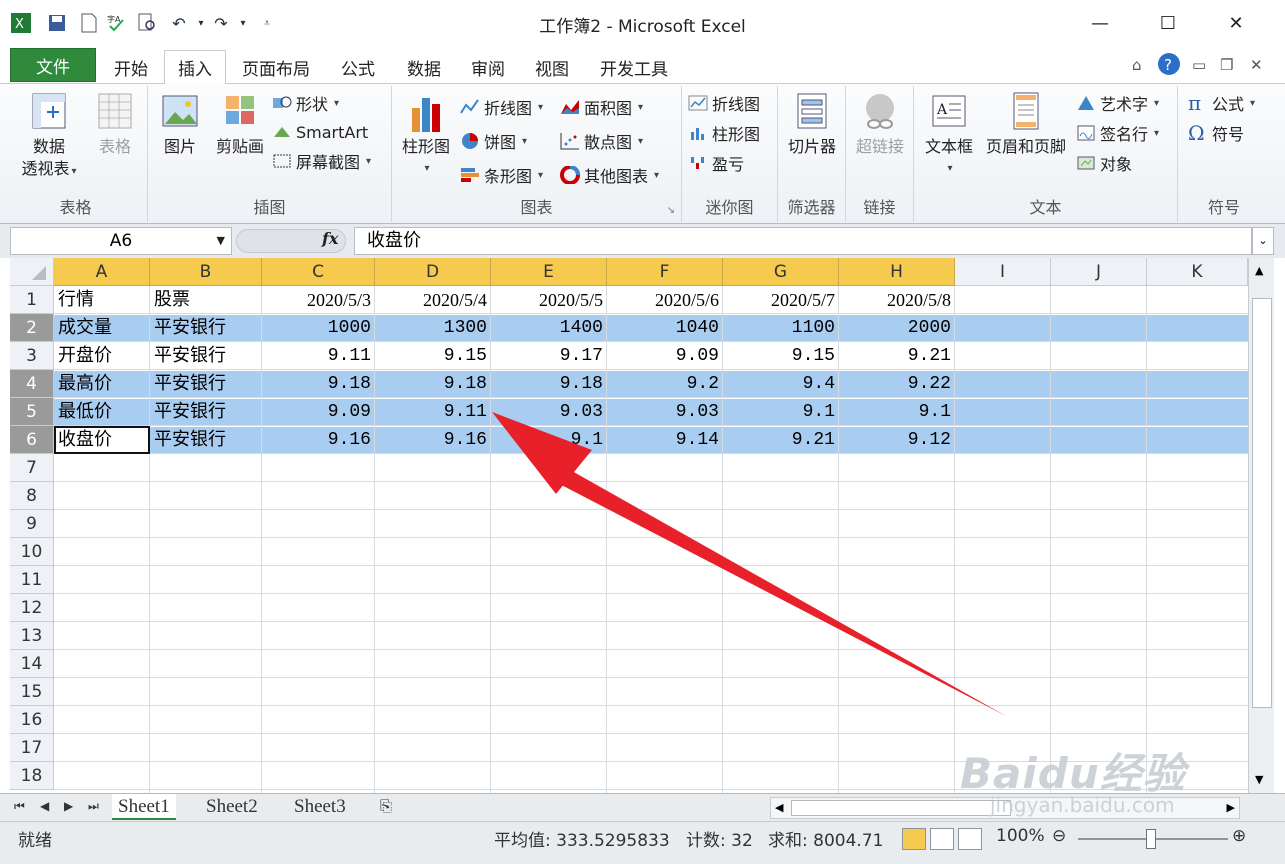  I want to click on cell-b3: 平安银行, so click(206, 356).